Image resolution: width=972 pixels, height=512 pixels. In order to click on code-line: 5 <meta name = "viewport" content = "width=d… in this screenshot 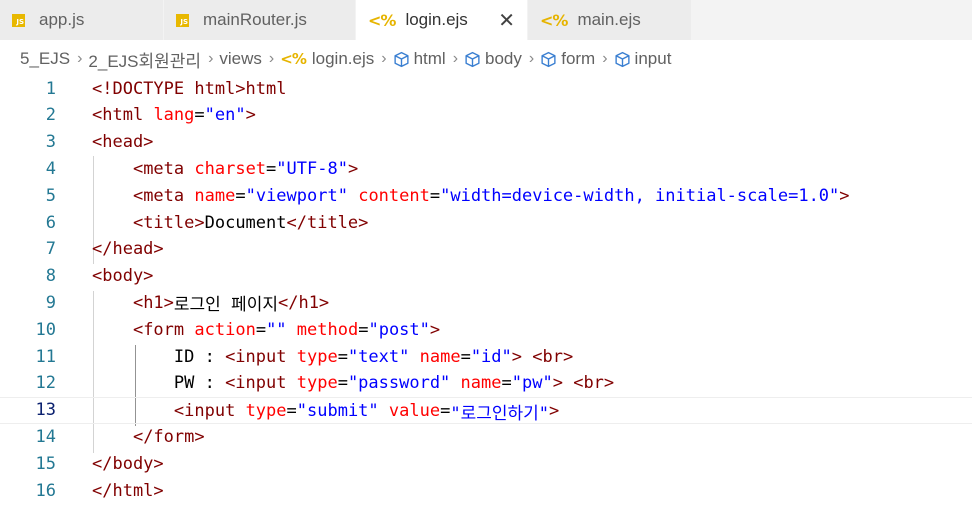, I will do `click(486, 195)`.